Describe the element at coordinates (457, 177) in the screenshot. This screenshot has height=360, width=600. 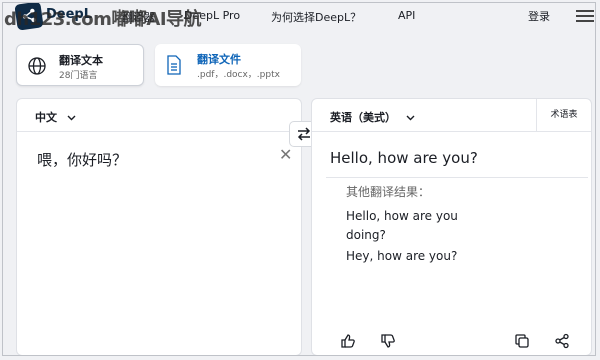
I see `divider` at that location.